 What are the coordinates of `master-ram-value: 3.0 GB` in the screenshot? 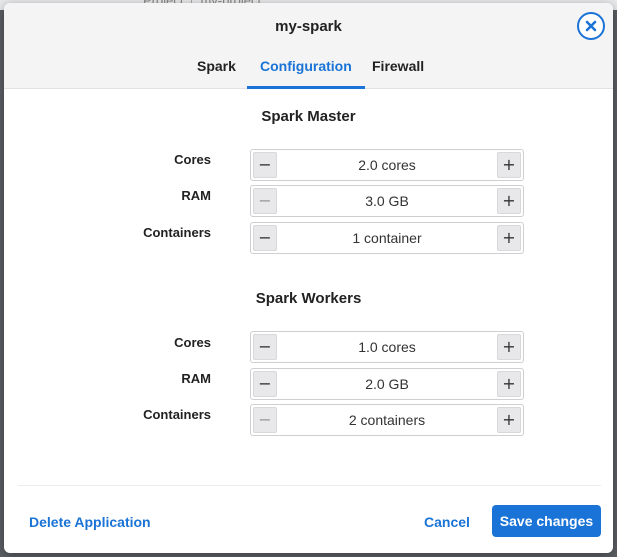 It's located at (387, 201).